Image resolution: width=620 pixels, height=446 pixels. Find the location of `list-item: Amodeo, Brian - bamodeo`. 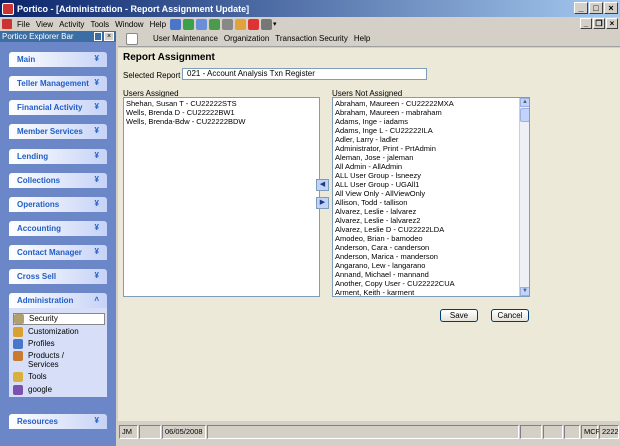

list-item: Amodeo, Brian - bamodeo is located at coordinates (426, 238).